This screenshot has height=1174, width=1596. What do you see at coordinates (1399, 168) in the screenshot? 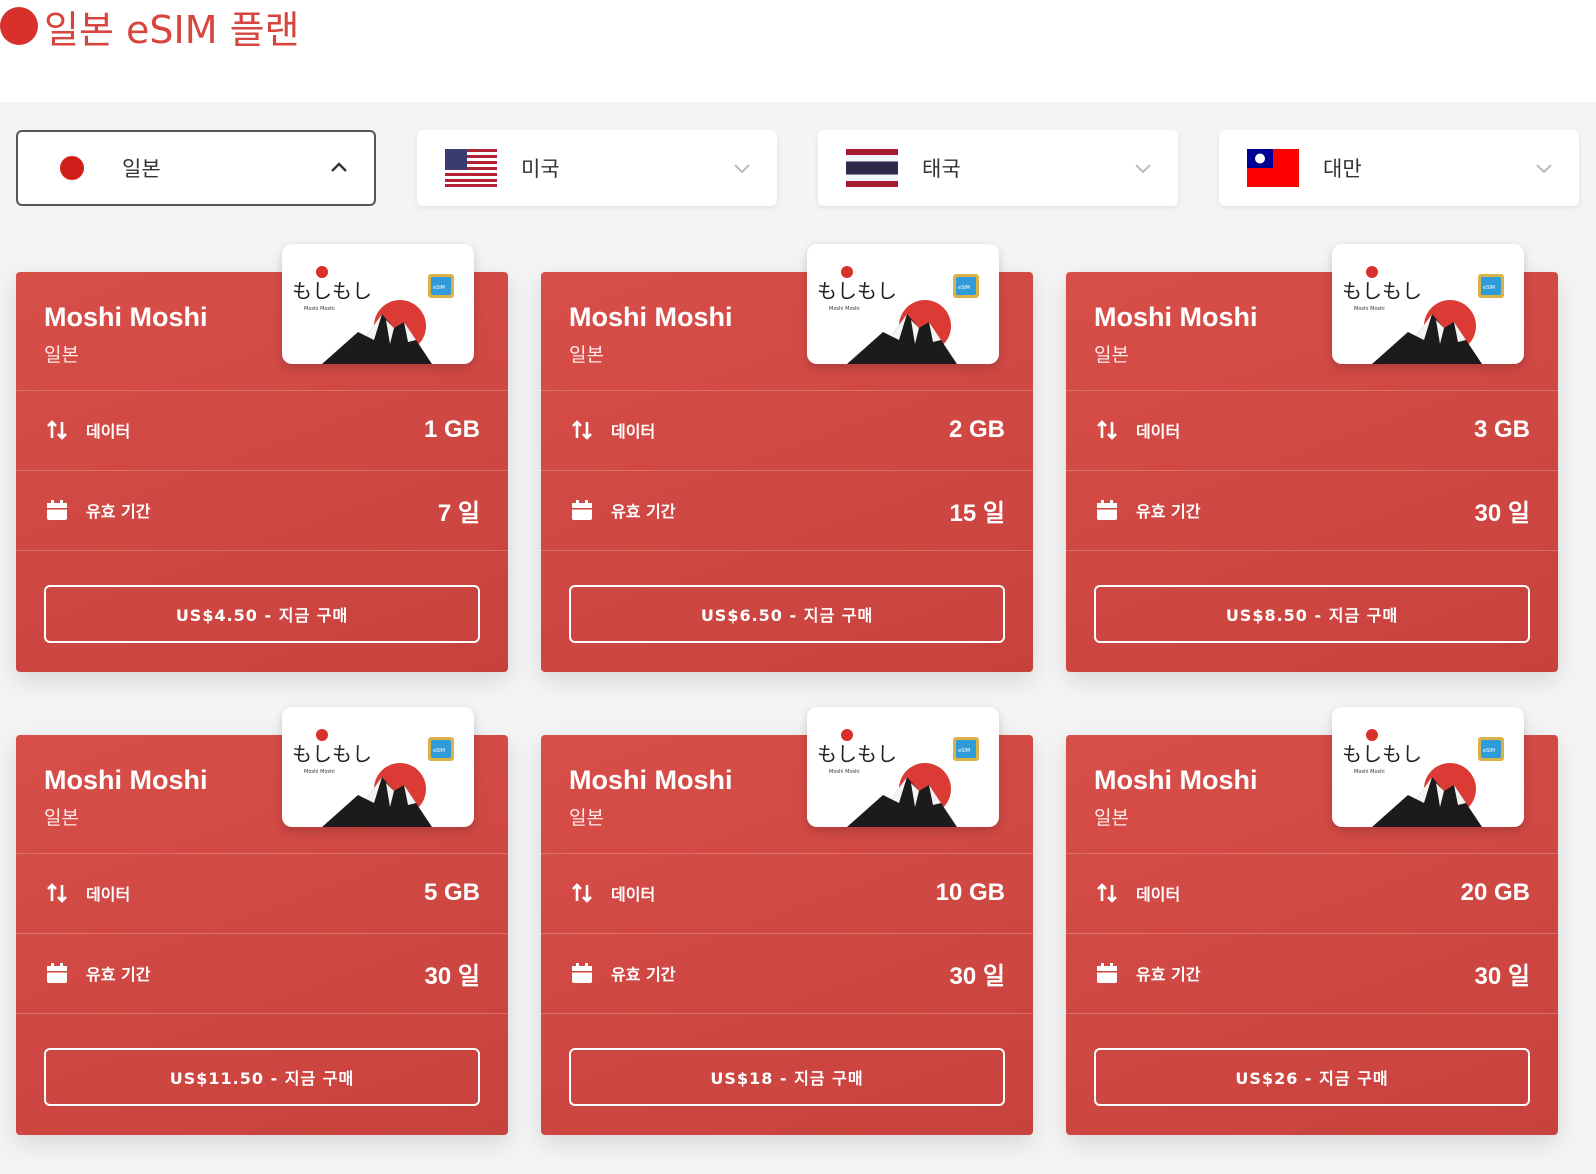
I see `country-select-taiwan: 대만` at bounding box center [1399, 168].